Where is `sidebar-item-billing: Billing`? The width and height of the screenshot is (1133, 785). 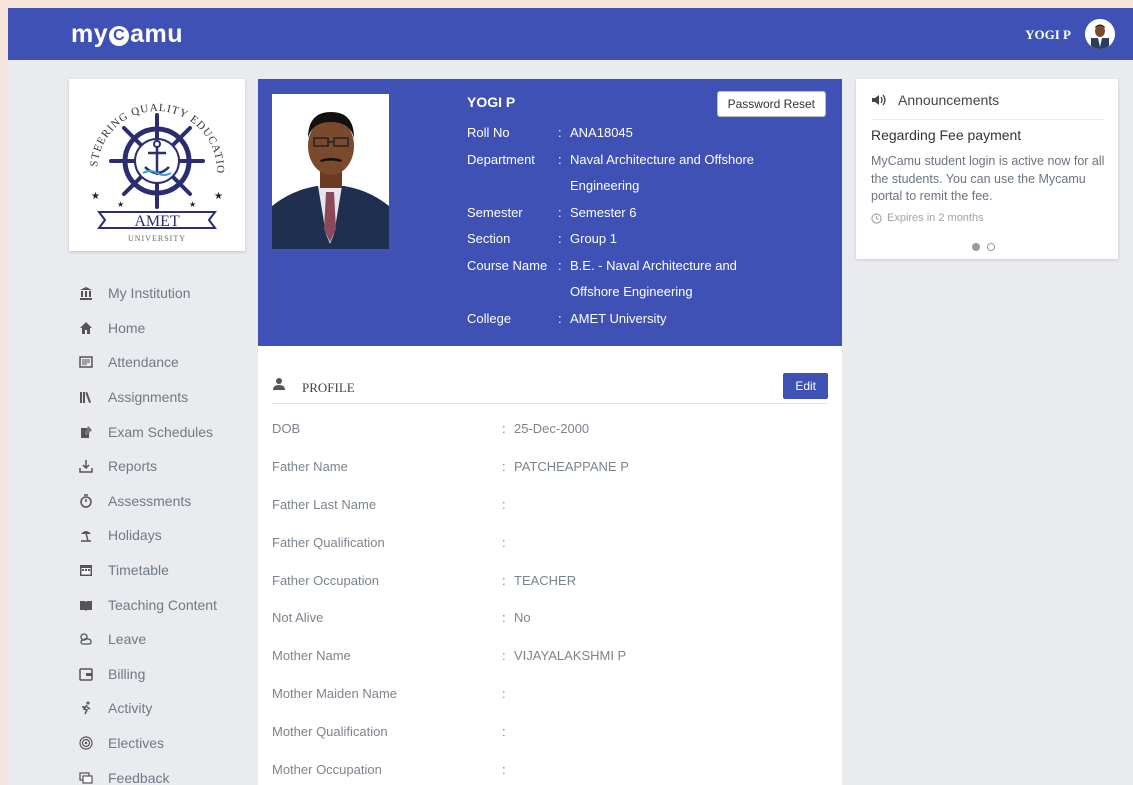
sidebar-item-billing: Billing is located at coordinates (168, 674).